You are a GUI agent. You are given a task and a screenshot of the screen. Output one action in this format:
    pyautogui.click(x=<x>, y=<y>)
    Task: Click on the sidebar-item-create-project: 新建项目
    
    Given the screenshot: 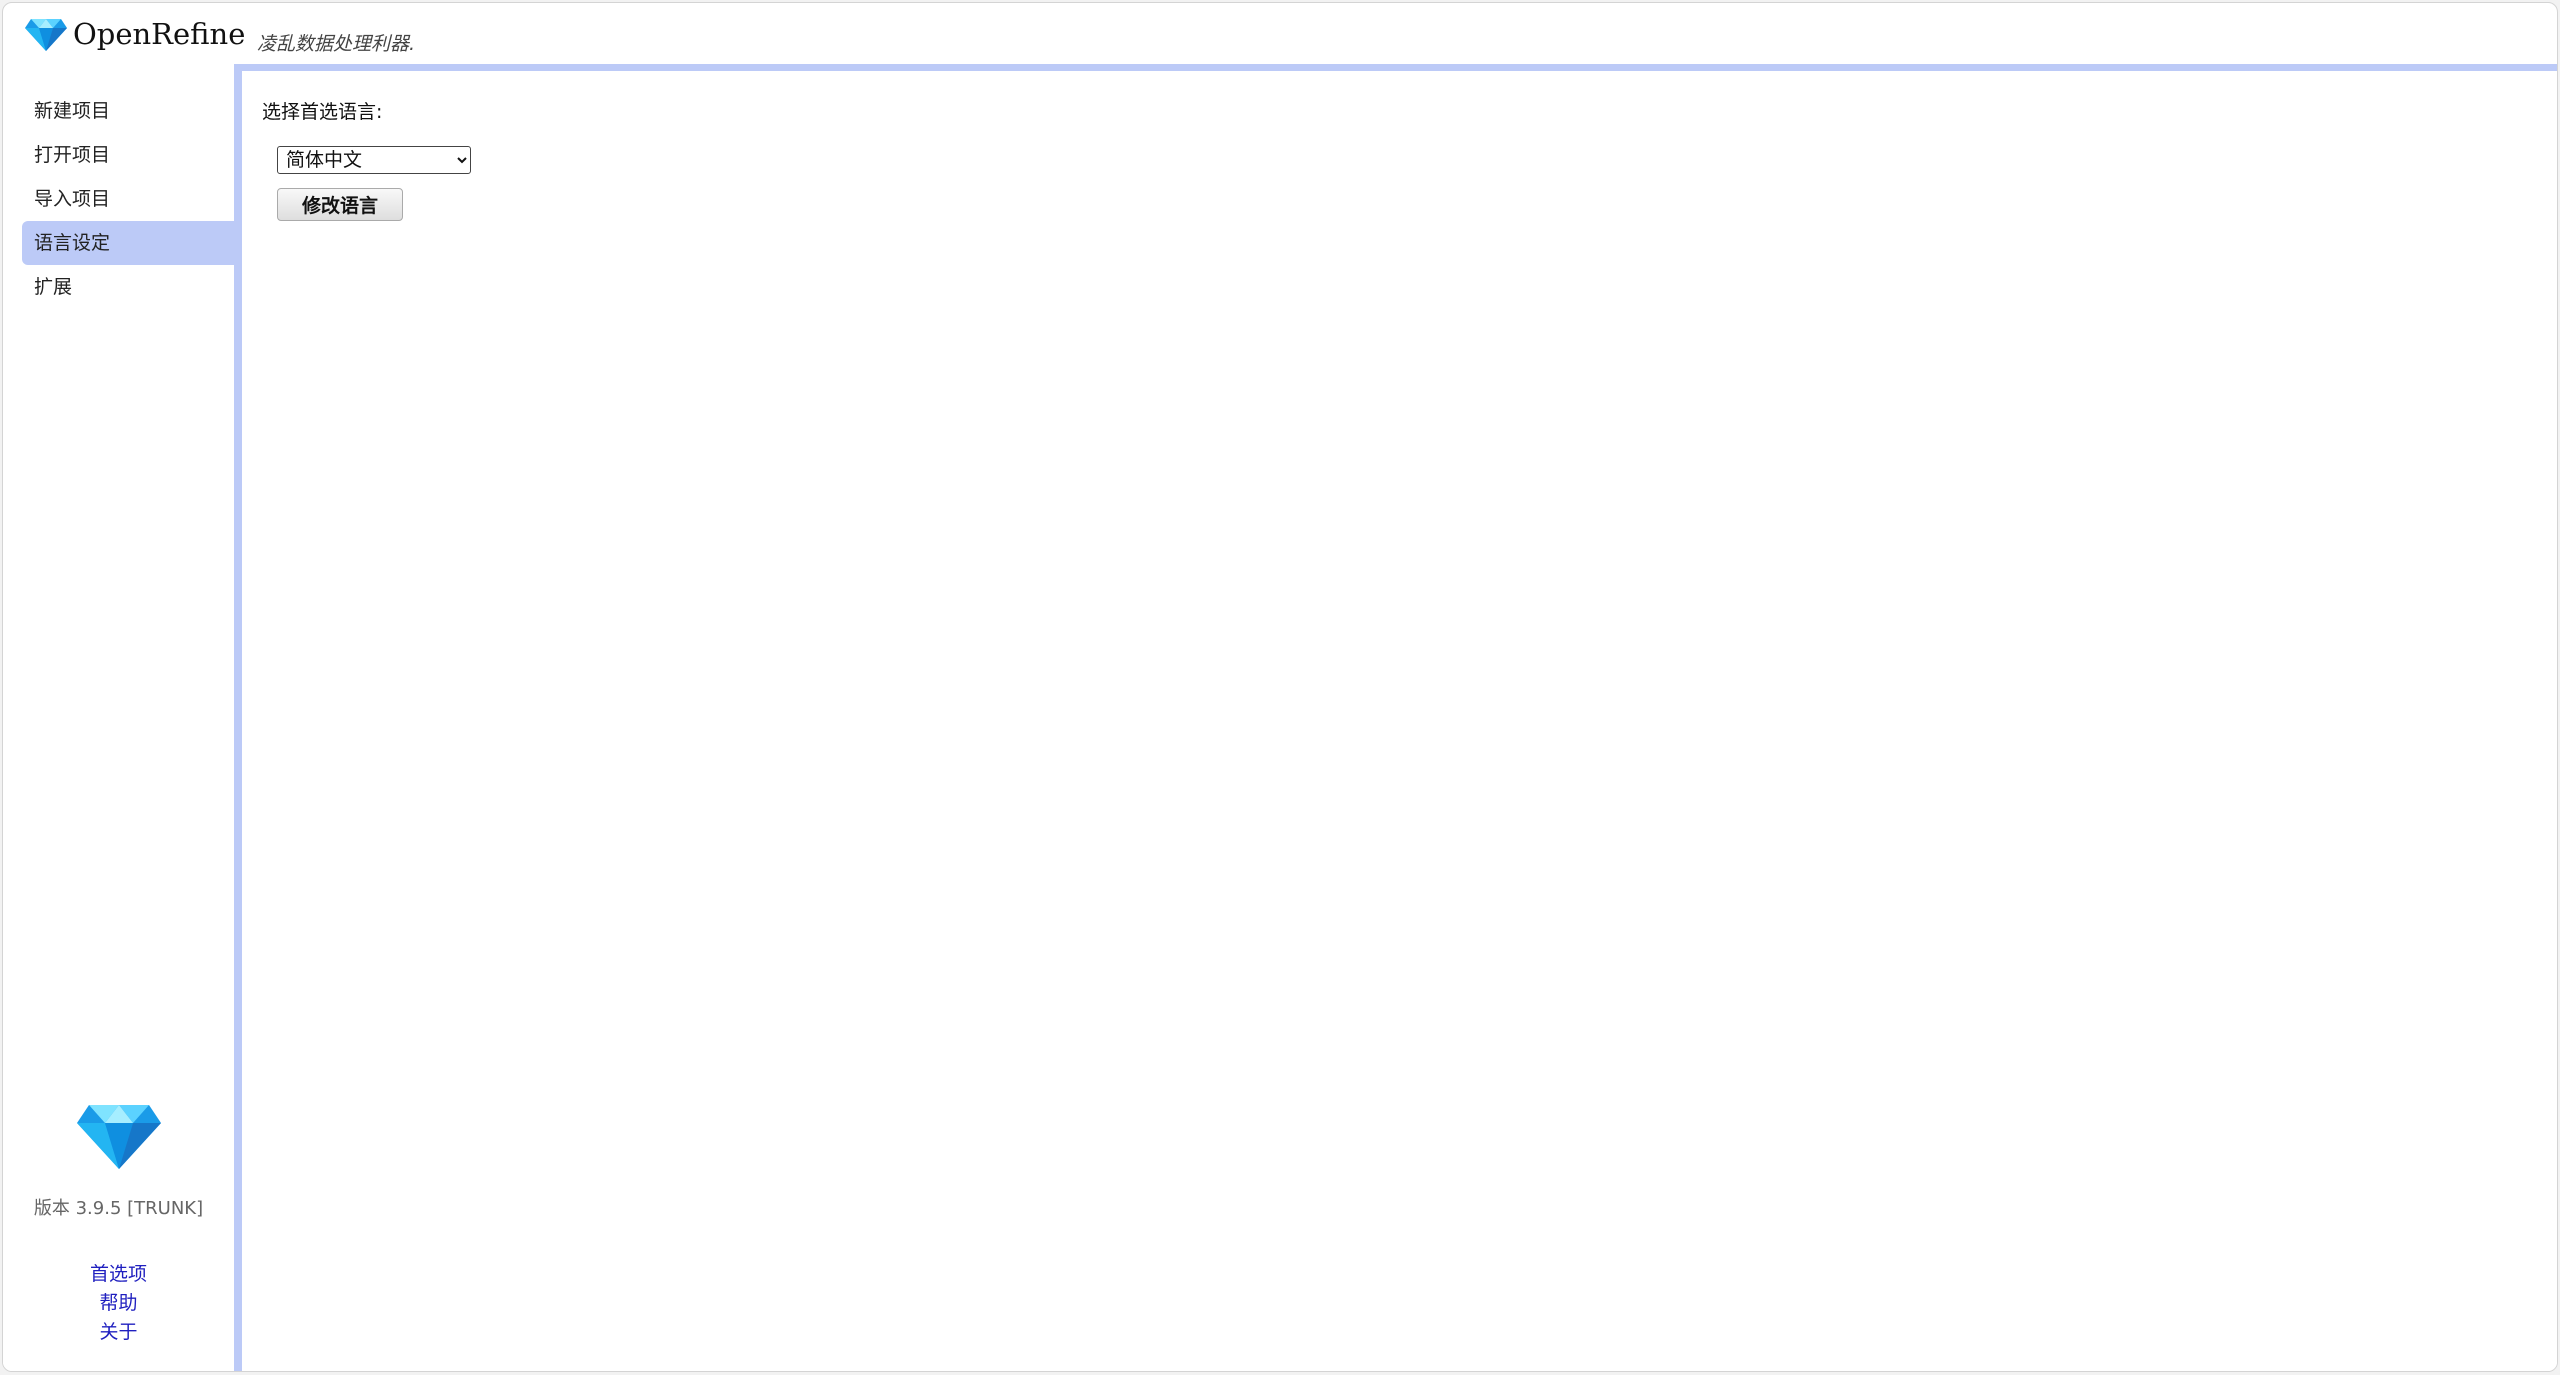 What is the action you would take?
    pyautogui.click(x=128, y=111)
    